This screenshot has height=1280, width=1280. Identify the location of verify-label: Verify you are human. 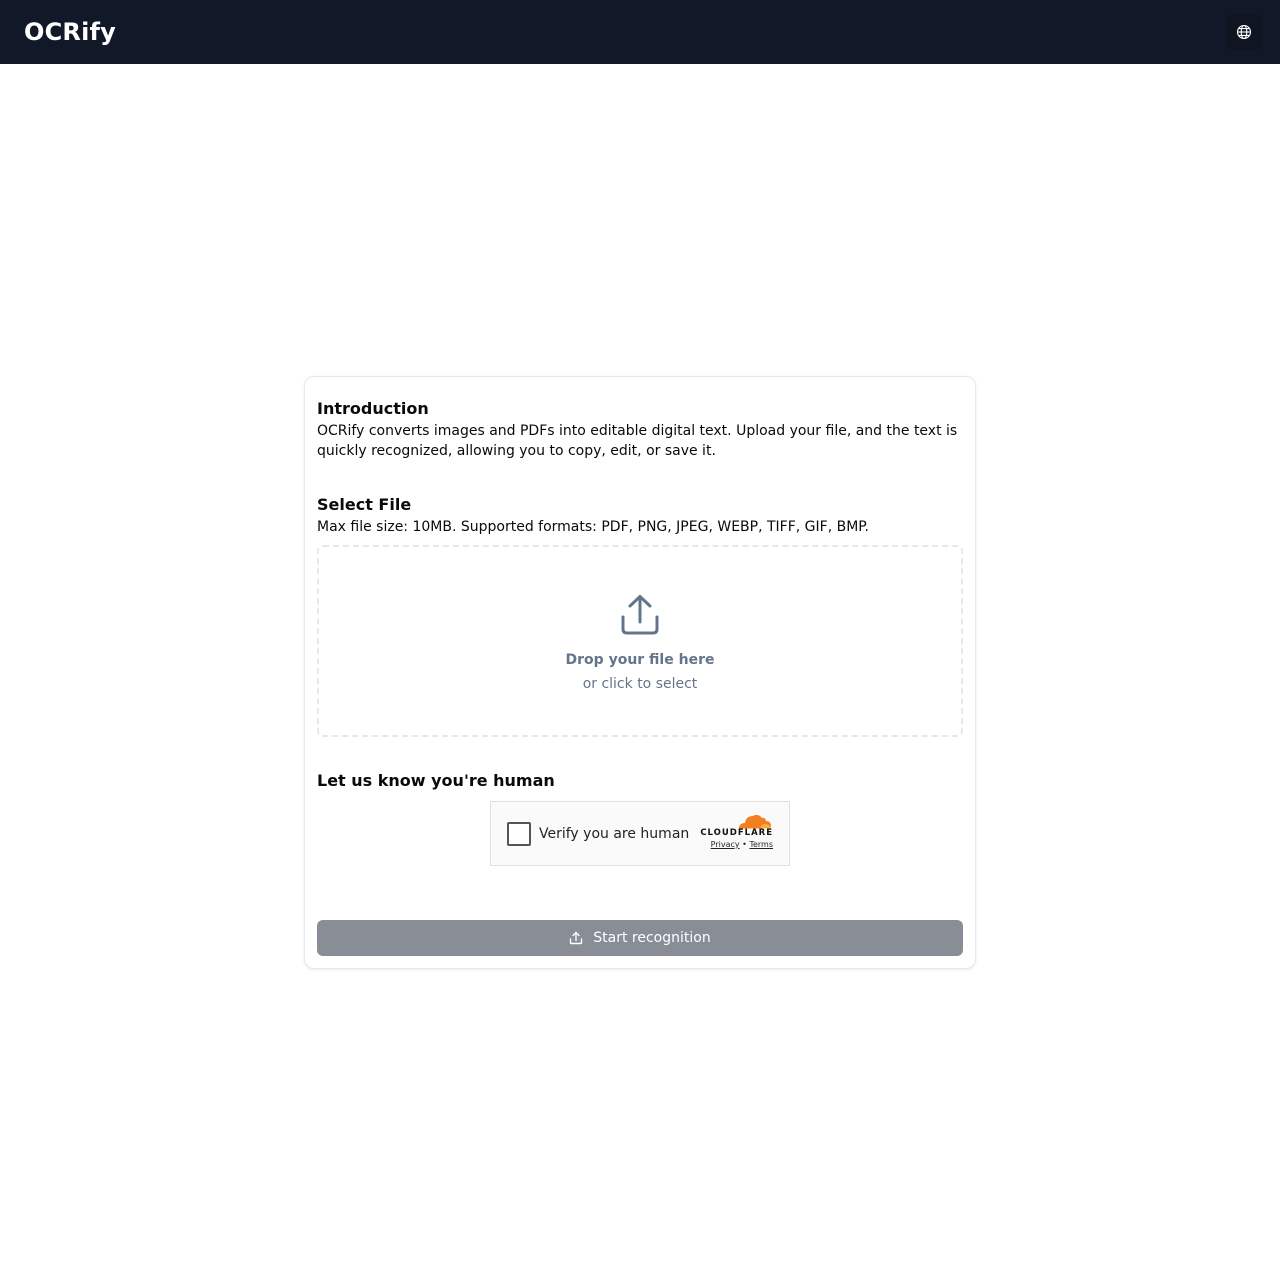
(614, 833).